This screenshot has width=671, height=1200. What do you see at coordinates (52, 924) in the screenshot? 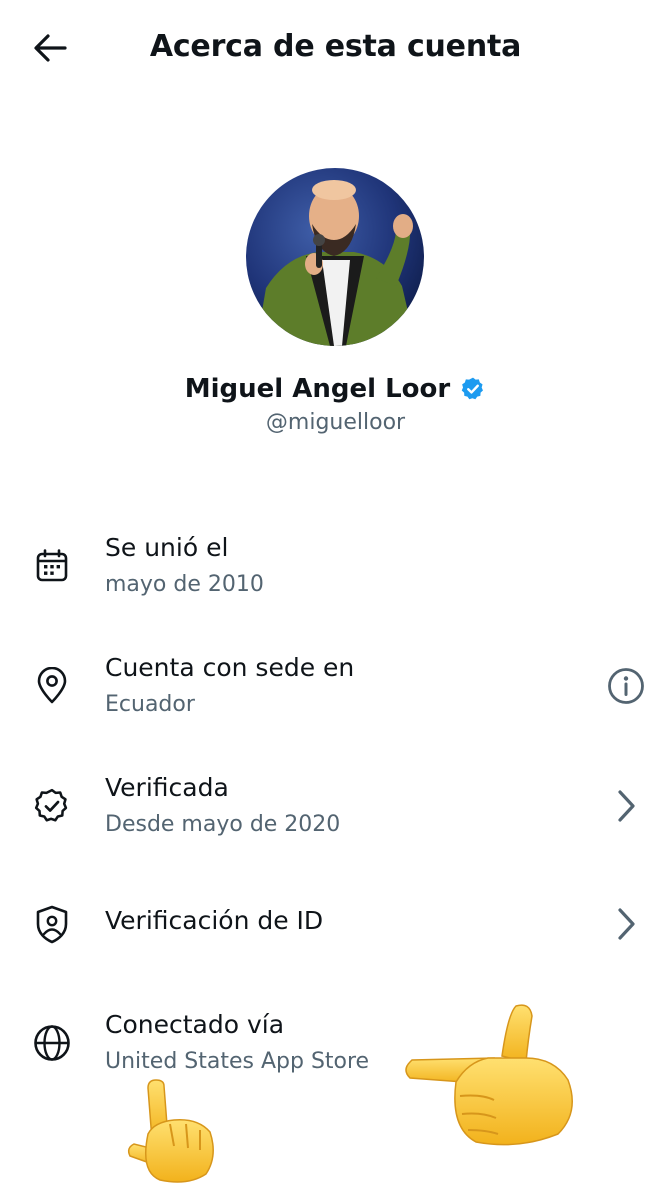
I see `id-shield-icon` at bounding box center [52, 924].